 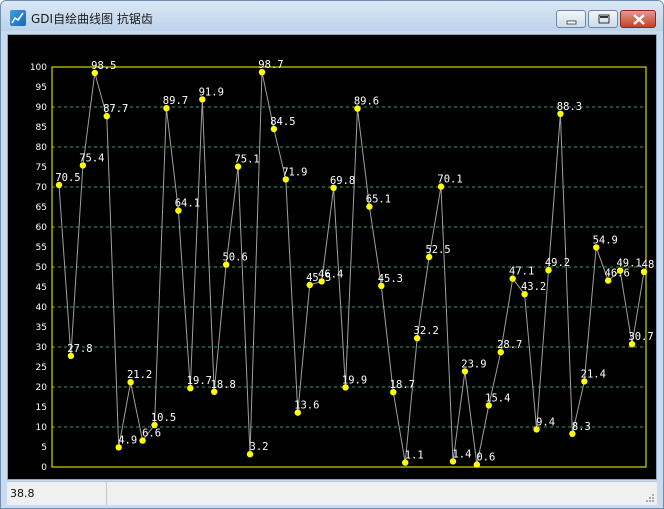 What do you see at coordinates (163, 418) in the screenshot?
I see `data-label: 10.5` at bounding box center [163, 418].